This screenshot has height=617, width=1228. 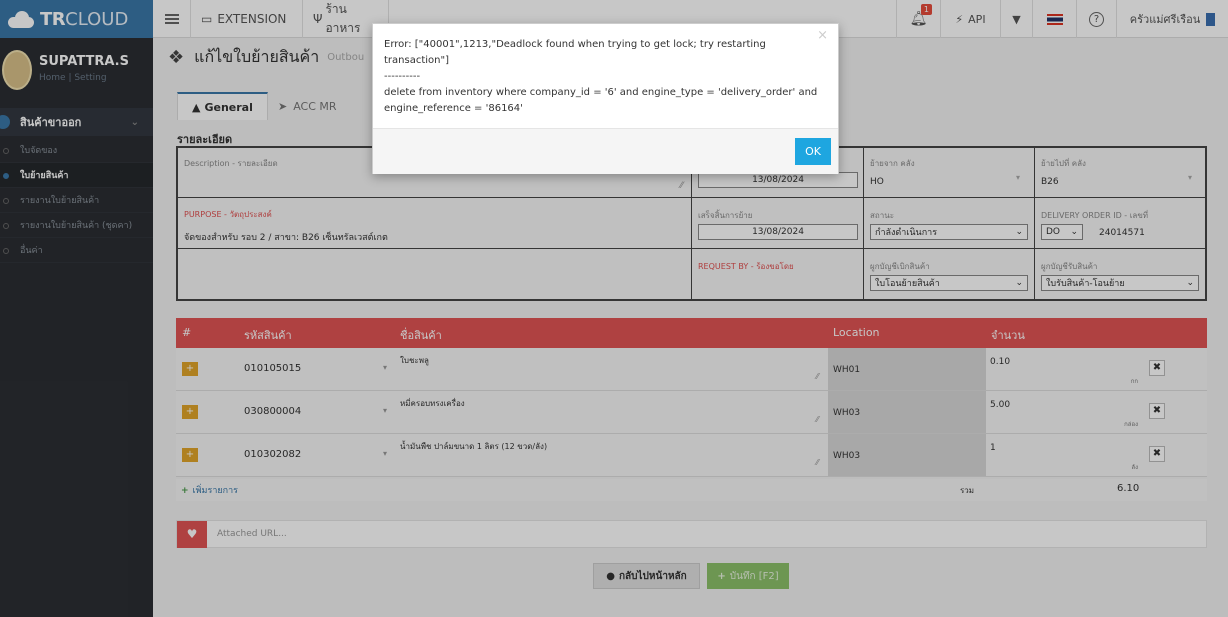 What do you see at coordinates (605, 151) in the screenshot?
I see `dialog-footer: OK` at bounding box center [605, 151].